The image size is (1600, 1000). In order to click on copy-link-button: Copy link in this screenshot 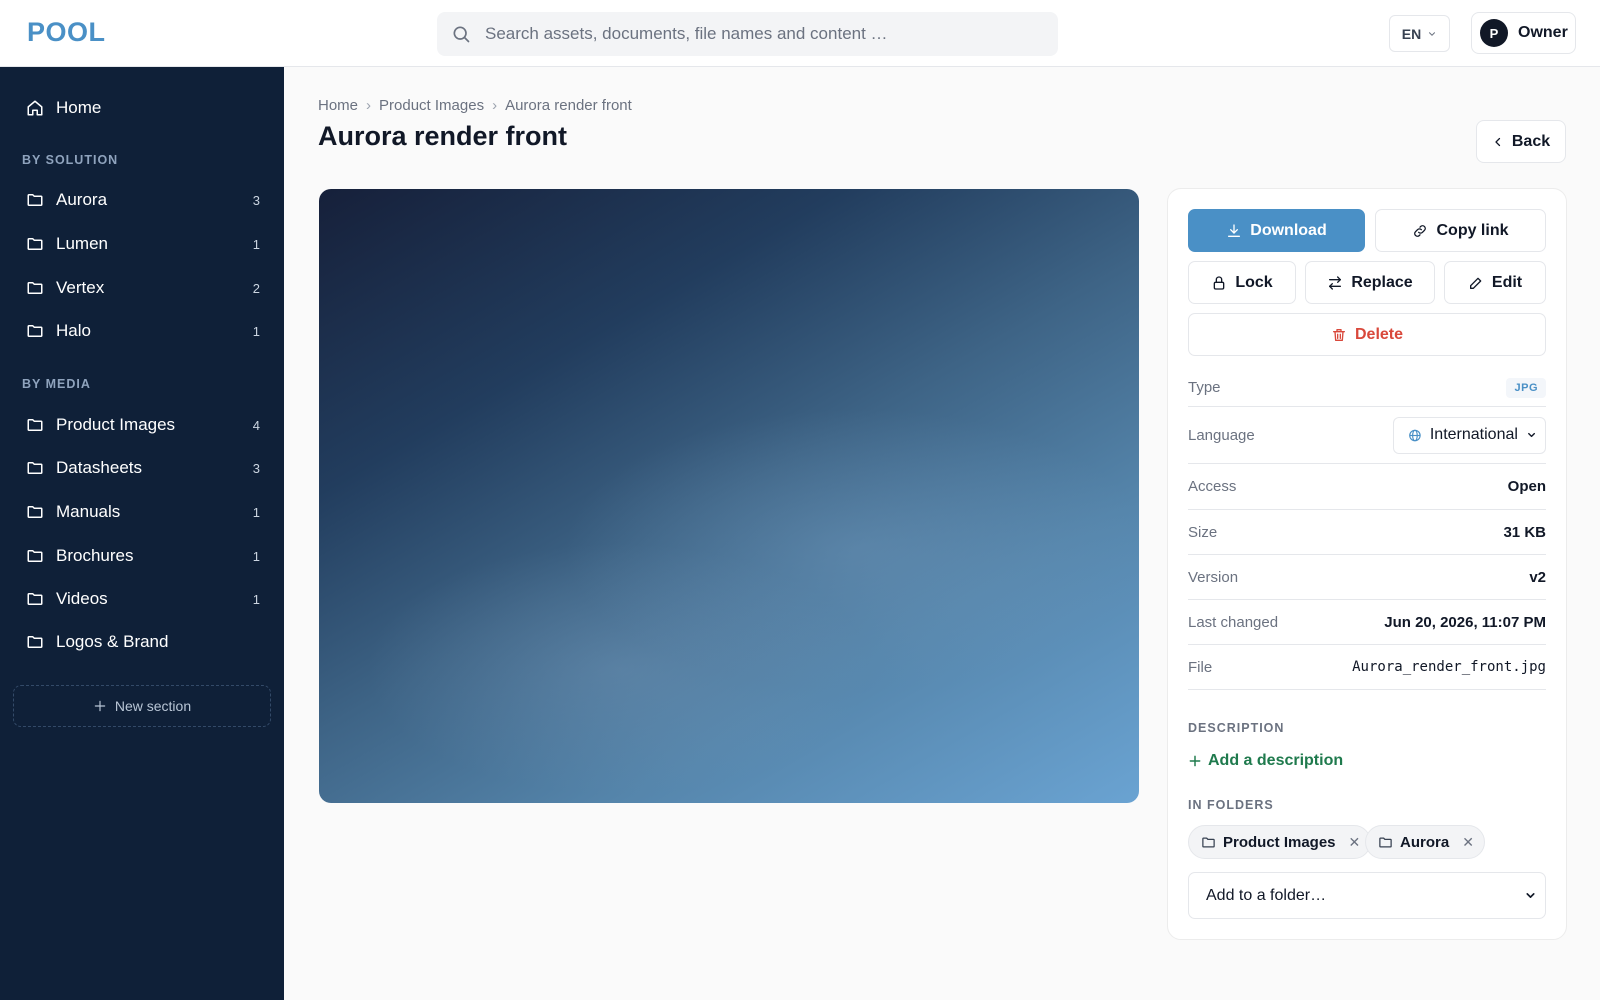, I will do `click(1460, 230)`.